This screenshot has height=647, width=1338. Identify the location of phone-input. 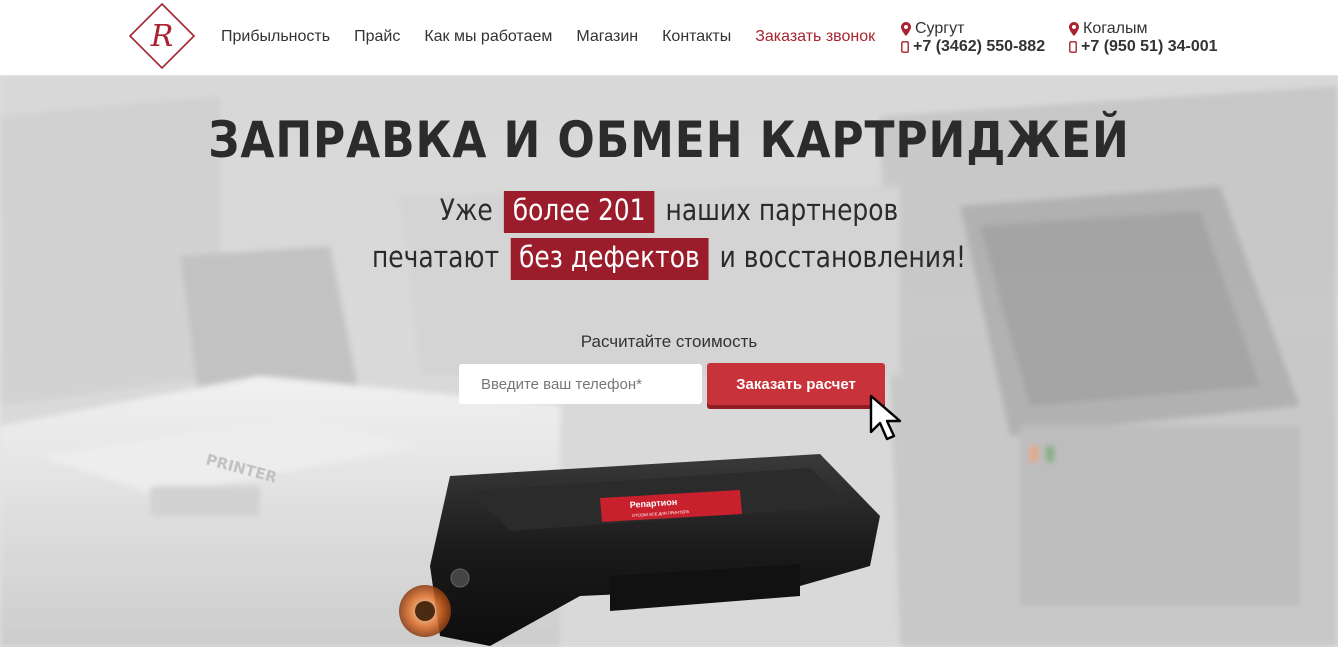
(580, 384).